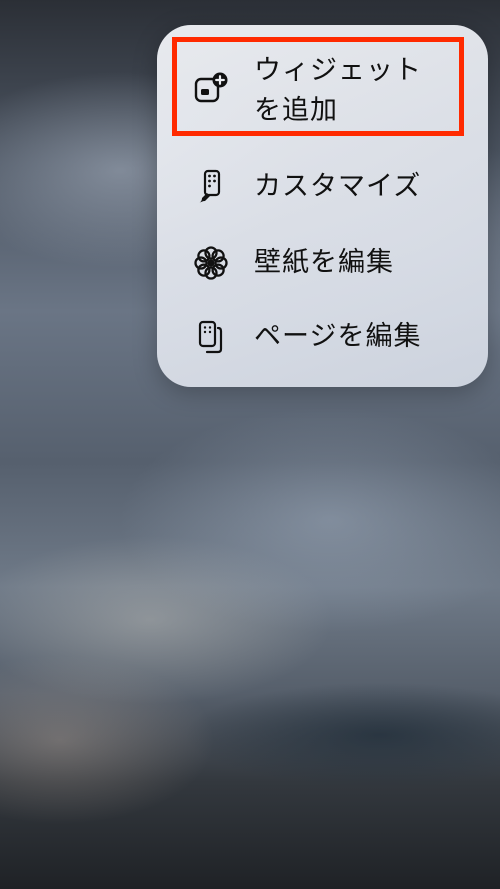 This screenshot has width=500, height=889. I want to click on menu-item-edit-wallpaper: 壁紙を編集, so click(322, 263).